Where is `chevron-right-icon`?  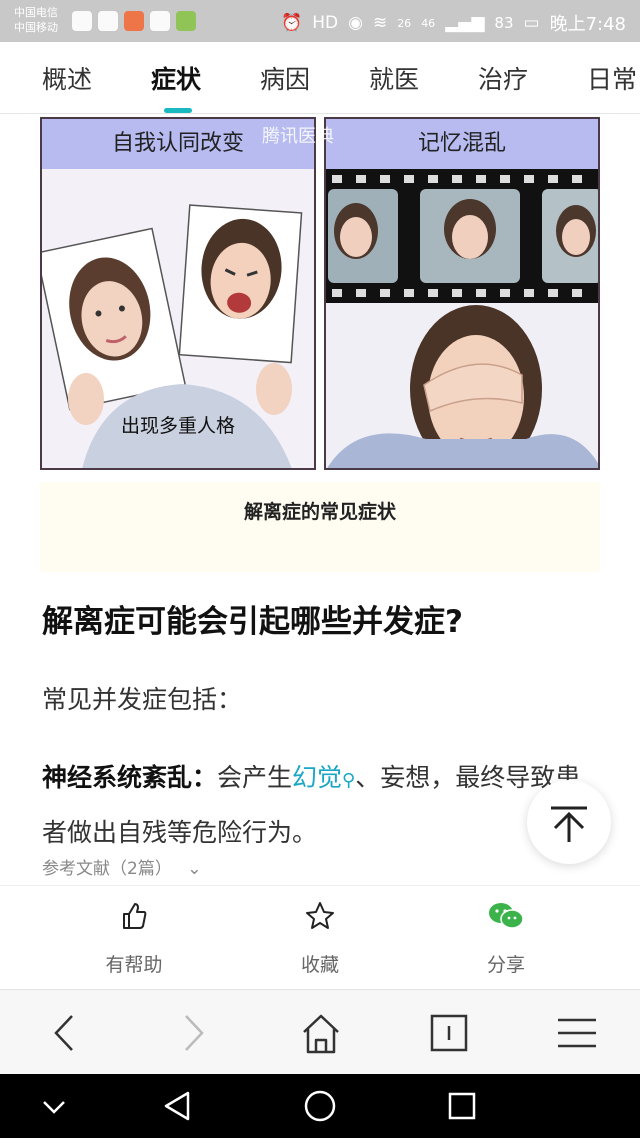
chevron-right-icon is located at coordinates (194, 1033).